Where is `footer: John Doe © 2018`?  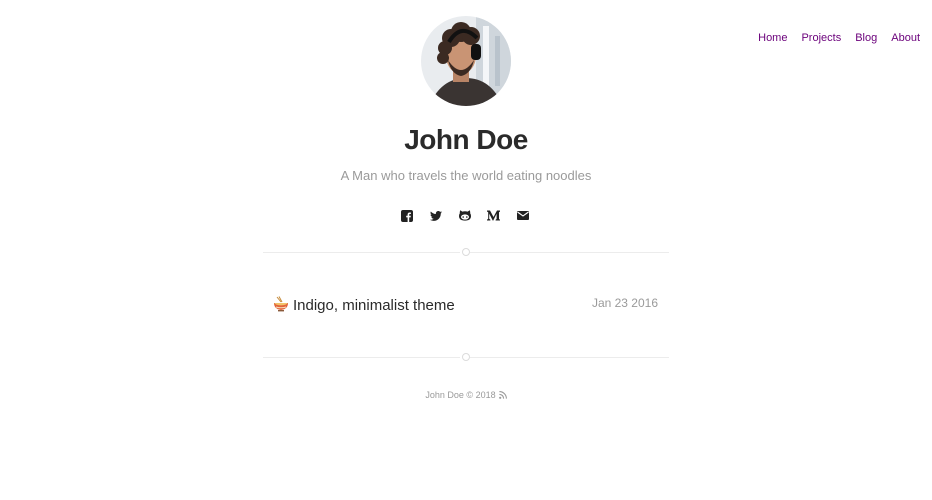
footer: John Doe © 2018 is located at coordinates (466, 395).